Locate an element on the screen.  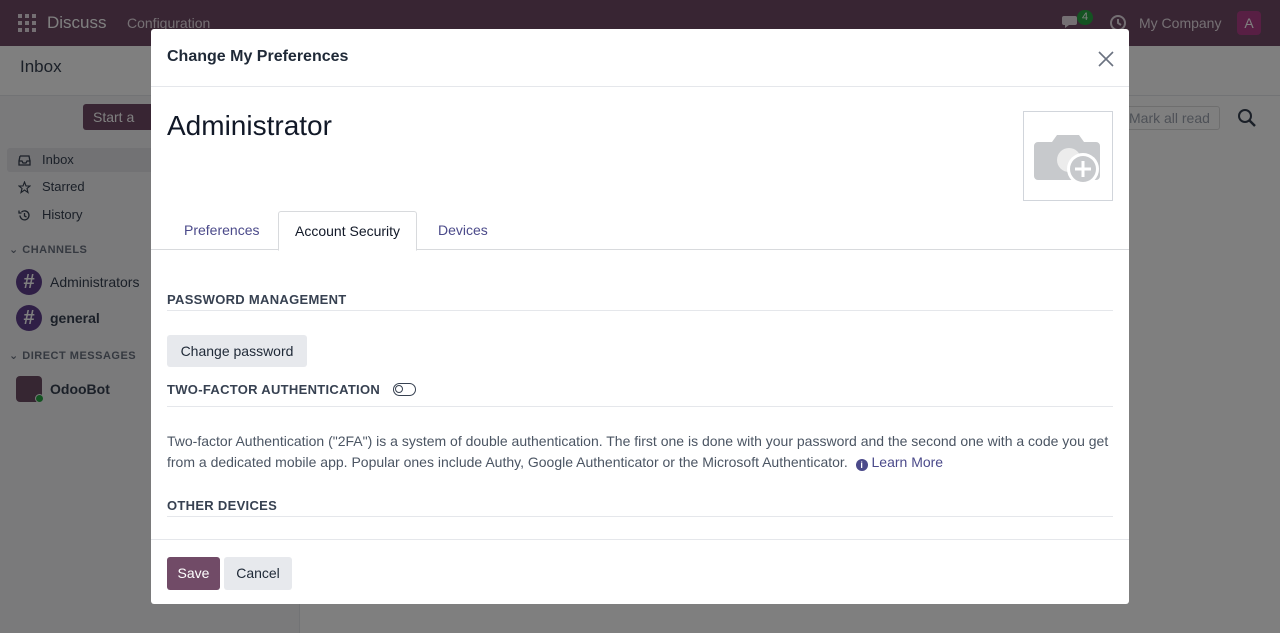
camera-plus-icon is located at coordinates (1067, 160).